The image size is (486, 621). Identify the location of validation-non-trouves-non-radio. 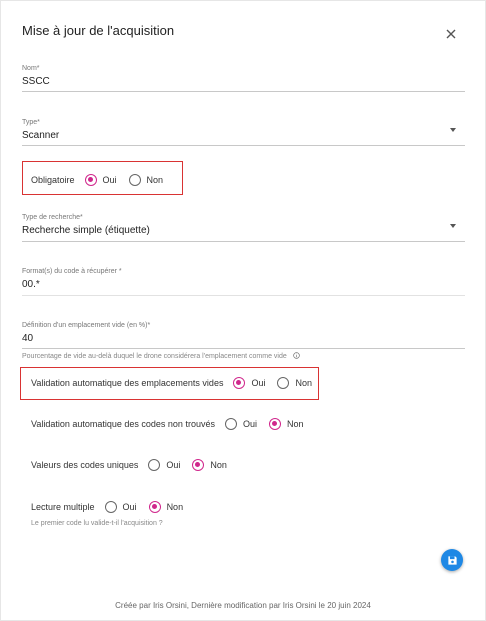
(274, 424).